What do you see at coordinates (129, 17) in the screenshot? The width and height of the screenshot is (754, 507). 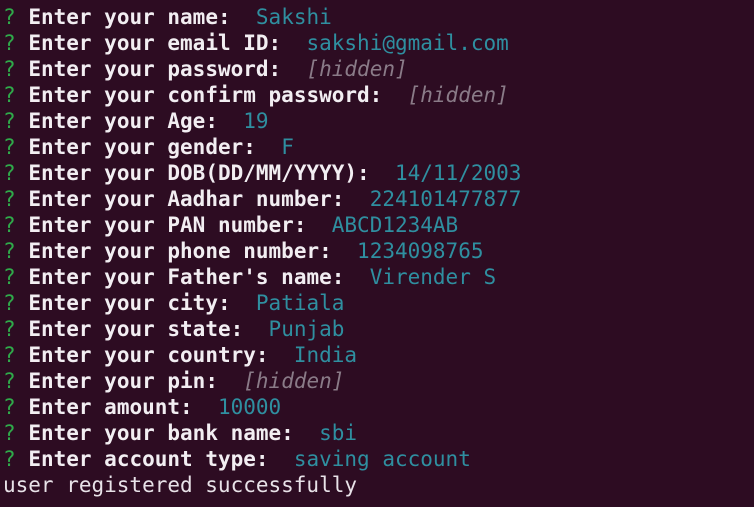 I see `prompt-label: Enter your name:` at bounding box center [129, 17].